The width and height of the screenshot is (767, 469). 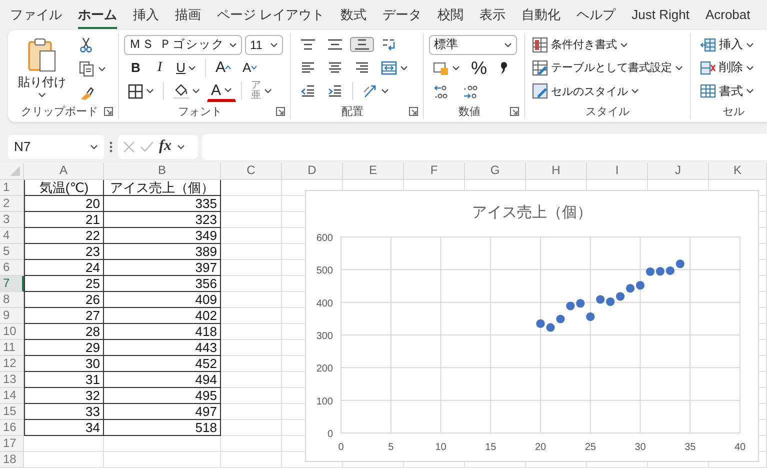 I want to click on menu-tab: ヘルプ, so click(x=596, y=15).